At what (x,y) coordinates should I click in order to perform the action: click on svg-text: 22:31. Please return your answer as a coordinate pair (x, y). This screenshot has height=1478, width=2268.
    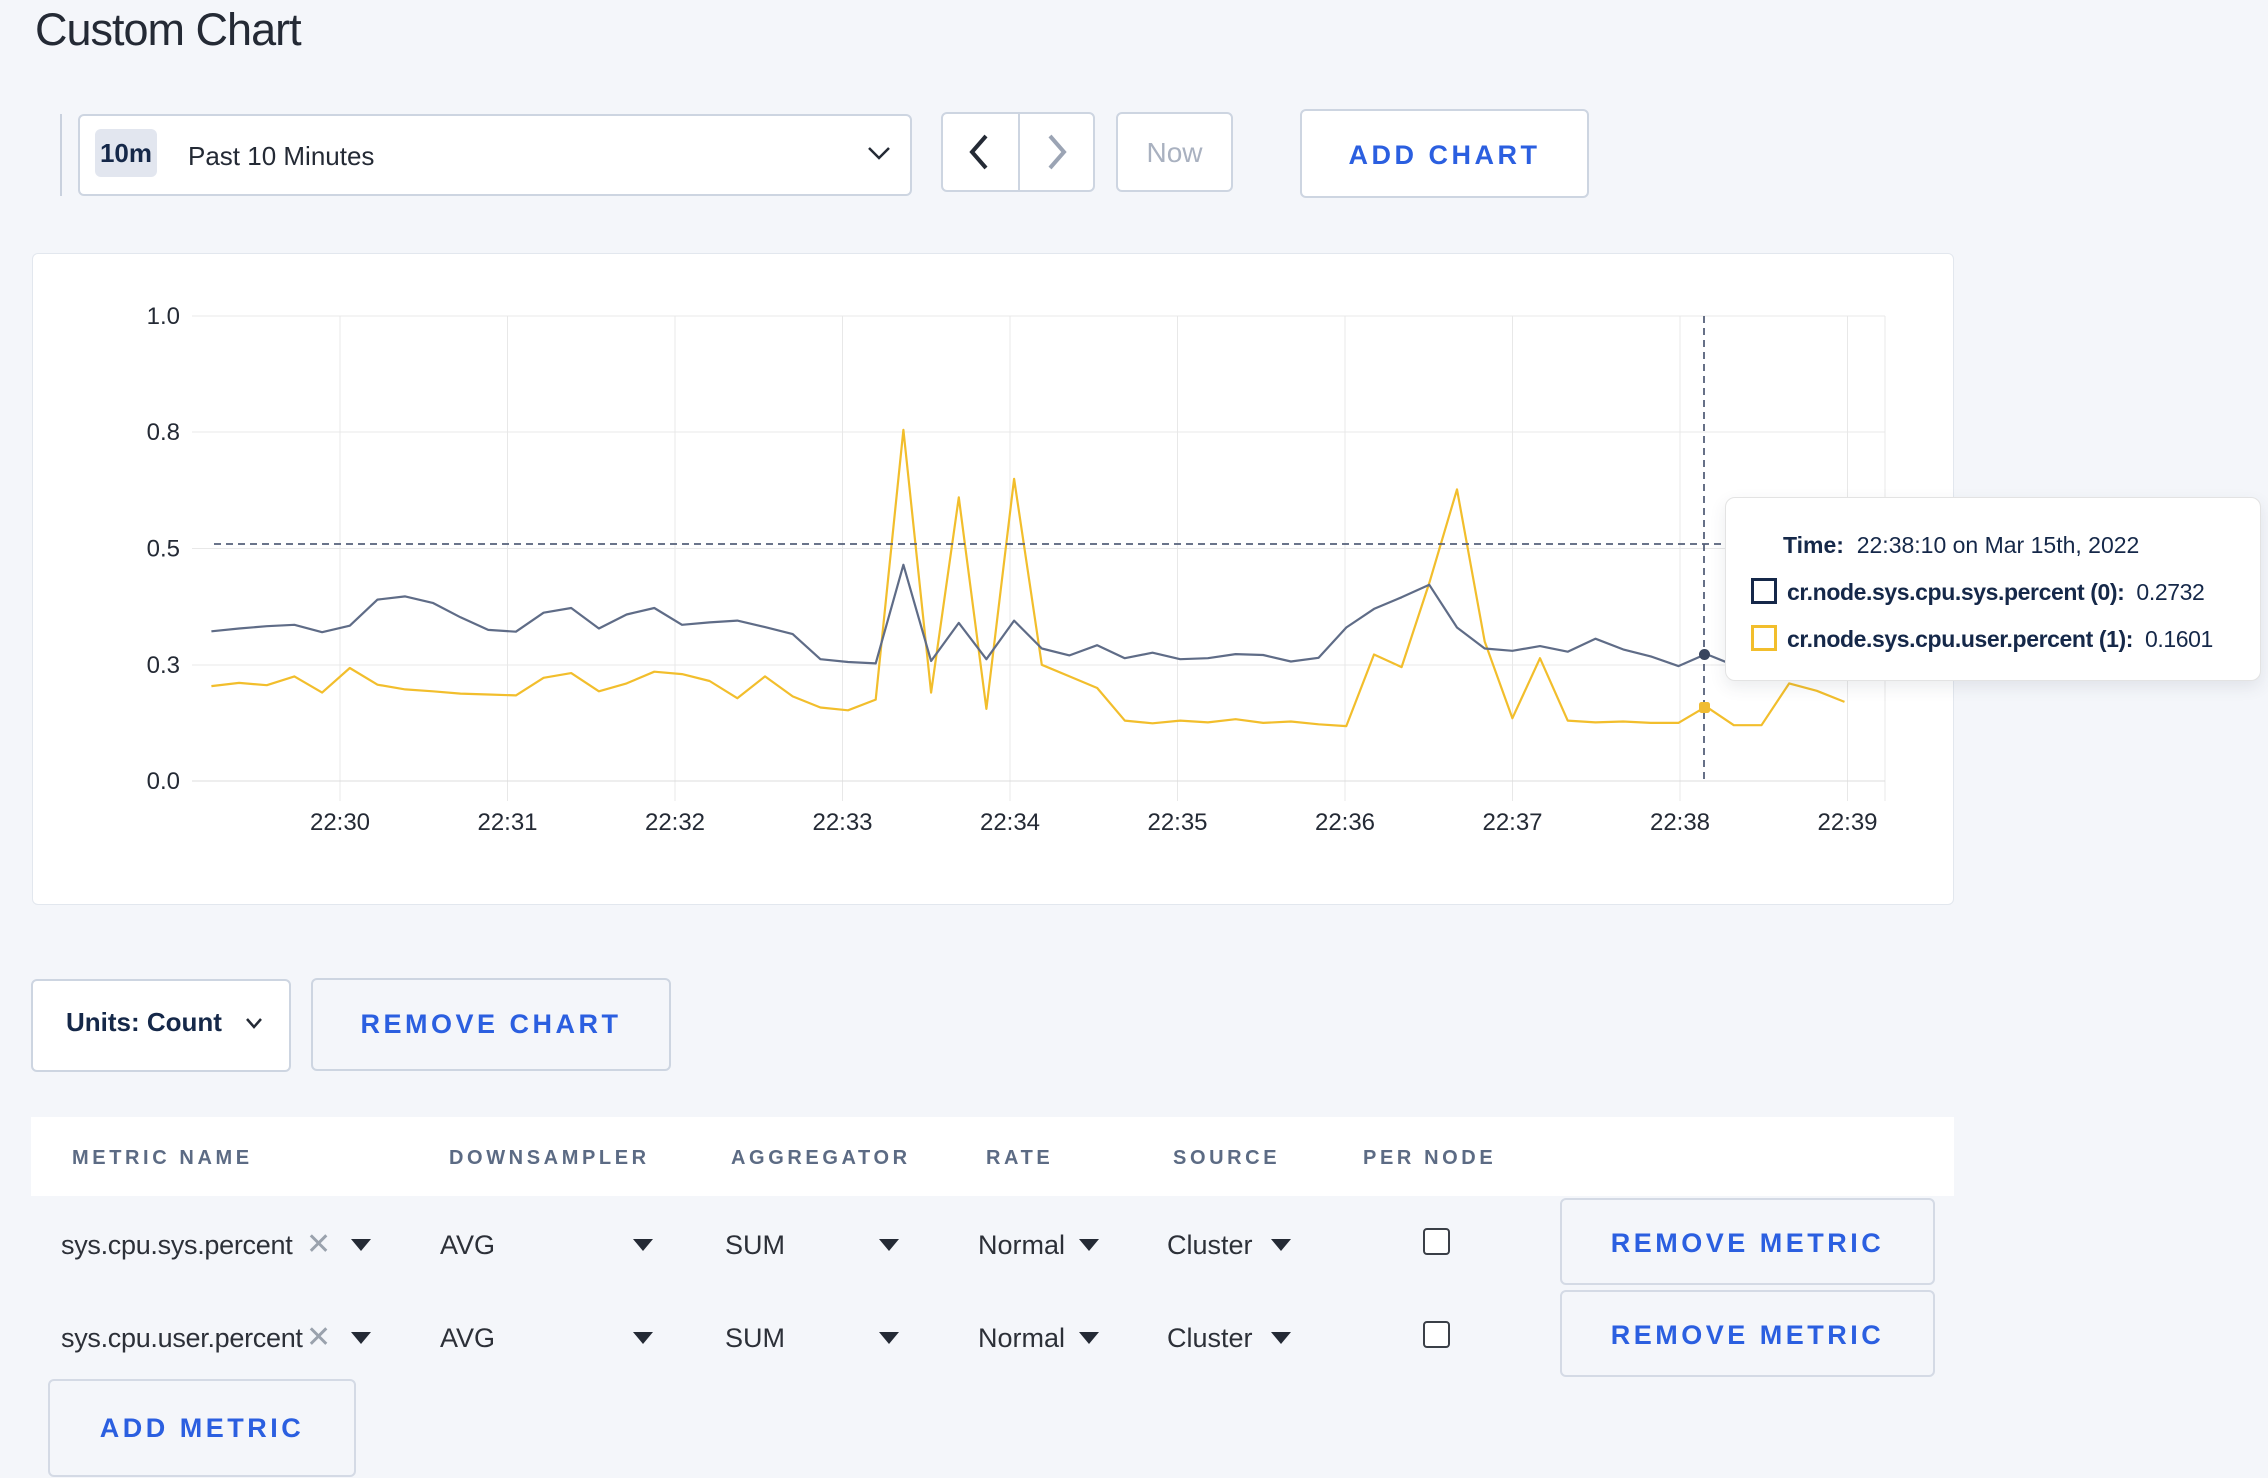
    Looking at the image, I should click on (507, 822).